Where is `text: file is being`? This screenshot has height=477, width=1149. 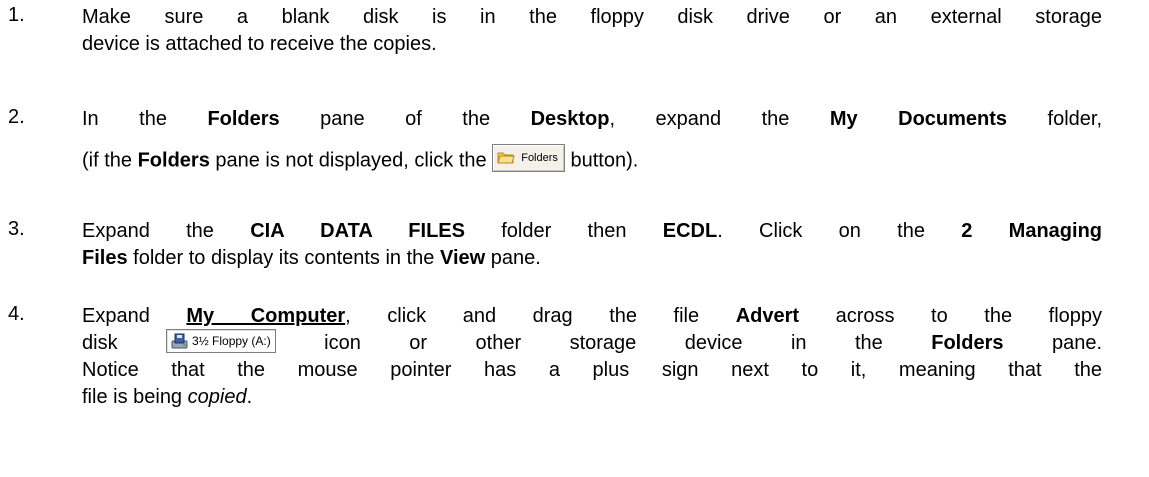
text: file is being is located at coordinates (135, 397).